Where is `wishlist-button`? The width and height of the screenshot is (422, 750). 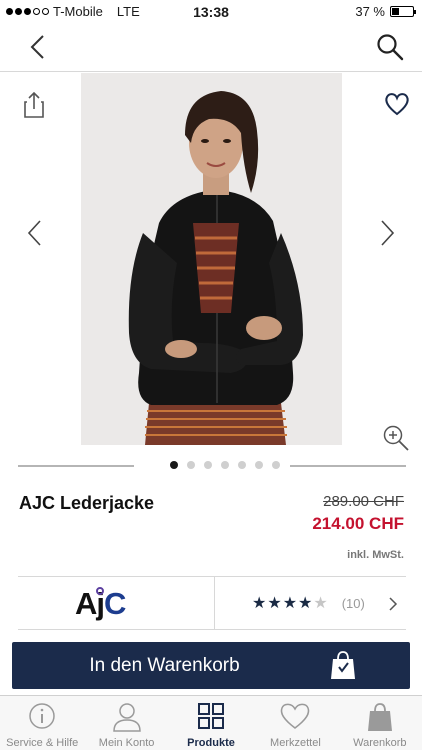 wishlist-button is located at coordinates (397, 104).